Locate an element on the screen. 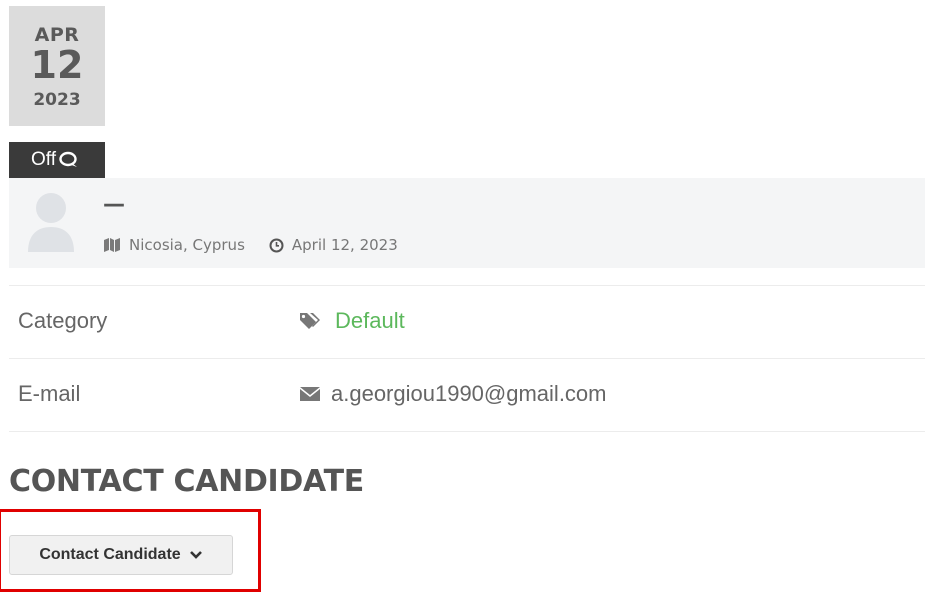 Image resolution: width=925 pixels, height=592 pixels. comments-label: Off is located at coordinates (43, 159).